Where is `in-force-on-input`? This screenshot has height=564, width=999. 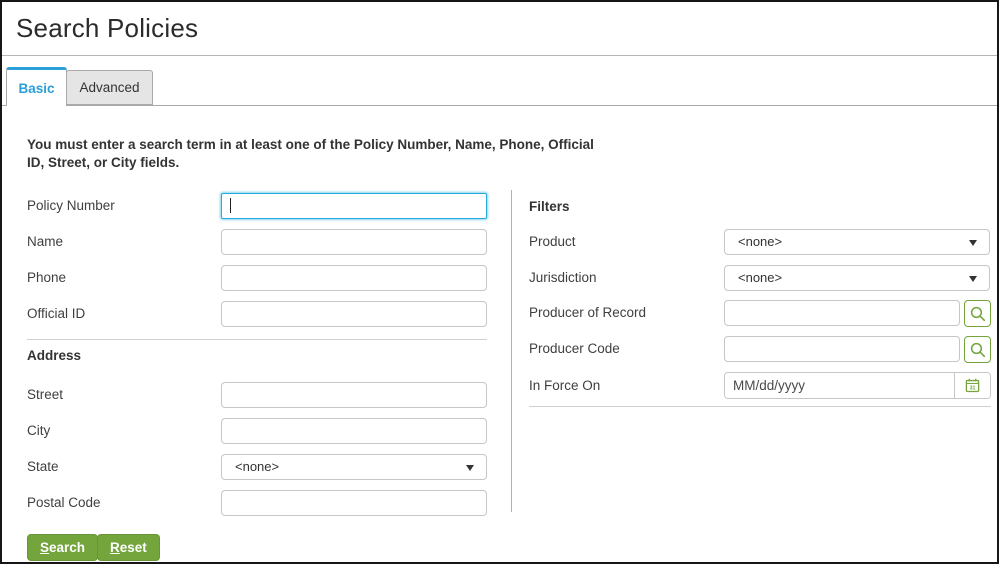 in-force-on-input is located at coordinates (839, 385).